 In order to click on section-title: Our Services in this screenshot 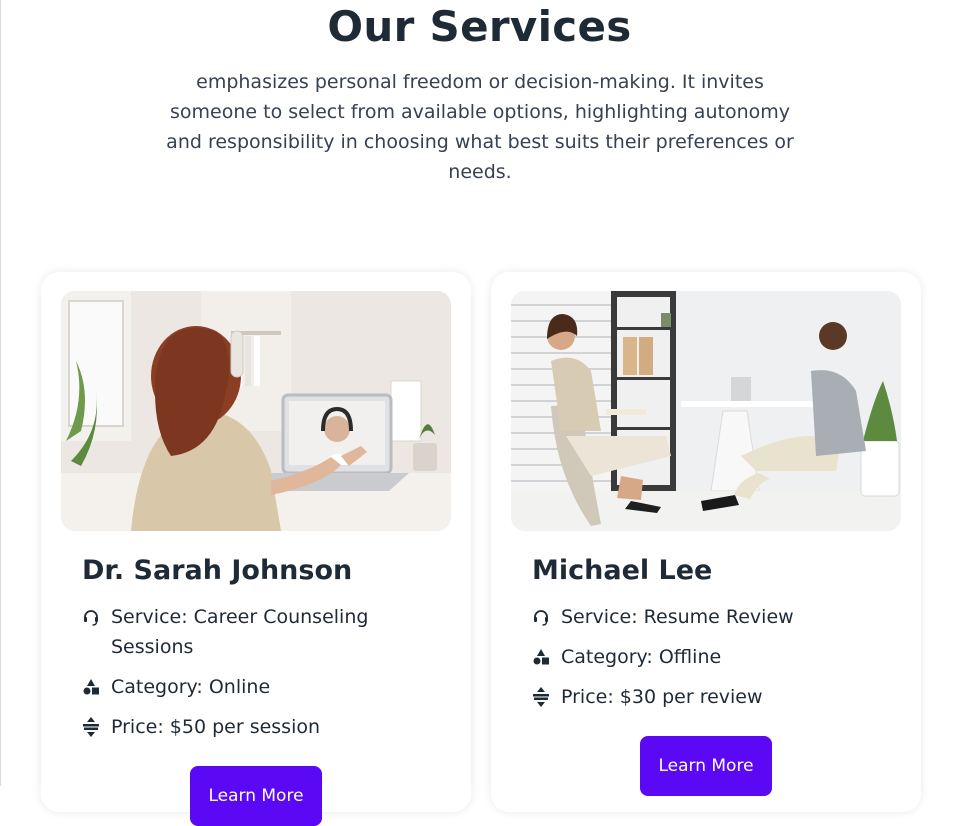, I will do `click(479, 26)`.